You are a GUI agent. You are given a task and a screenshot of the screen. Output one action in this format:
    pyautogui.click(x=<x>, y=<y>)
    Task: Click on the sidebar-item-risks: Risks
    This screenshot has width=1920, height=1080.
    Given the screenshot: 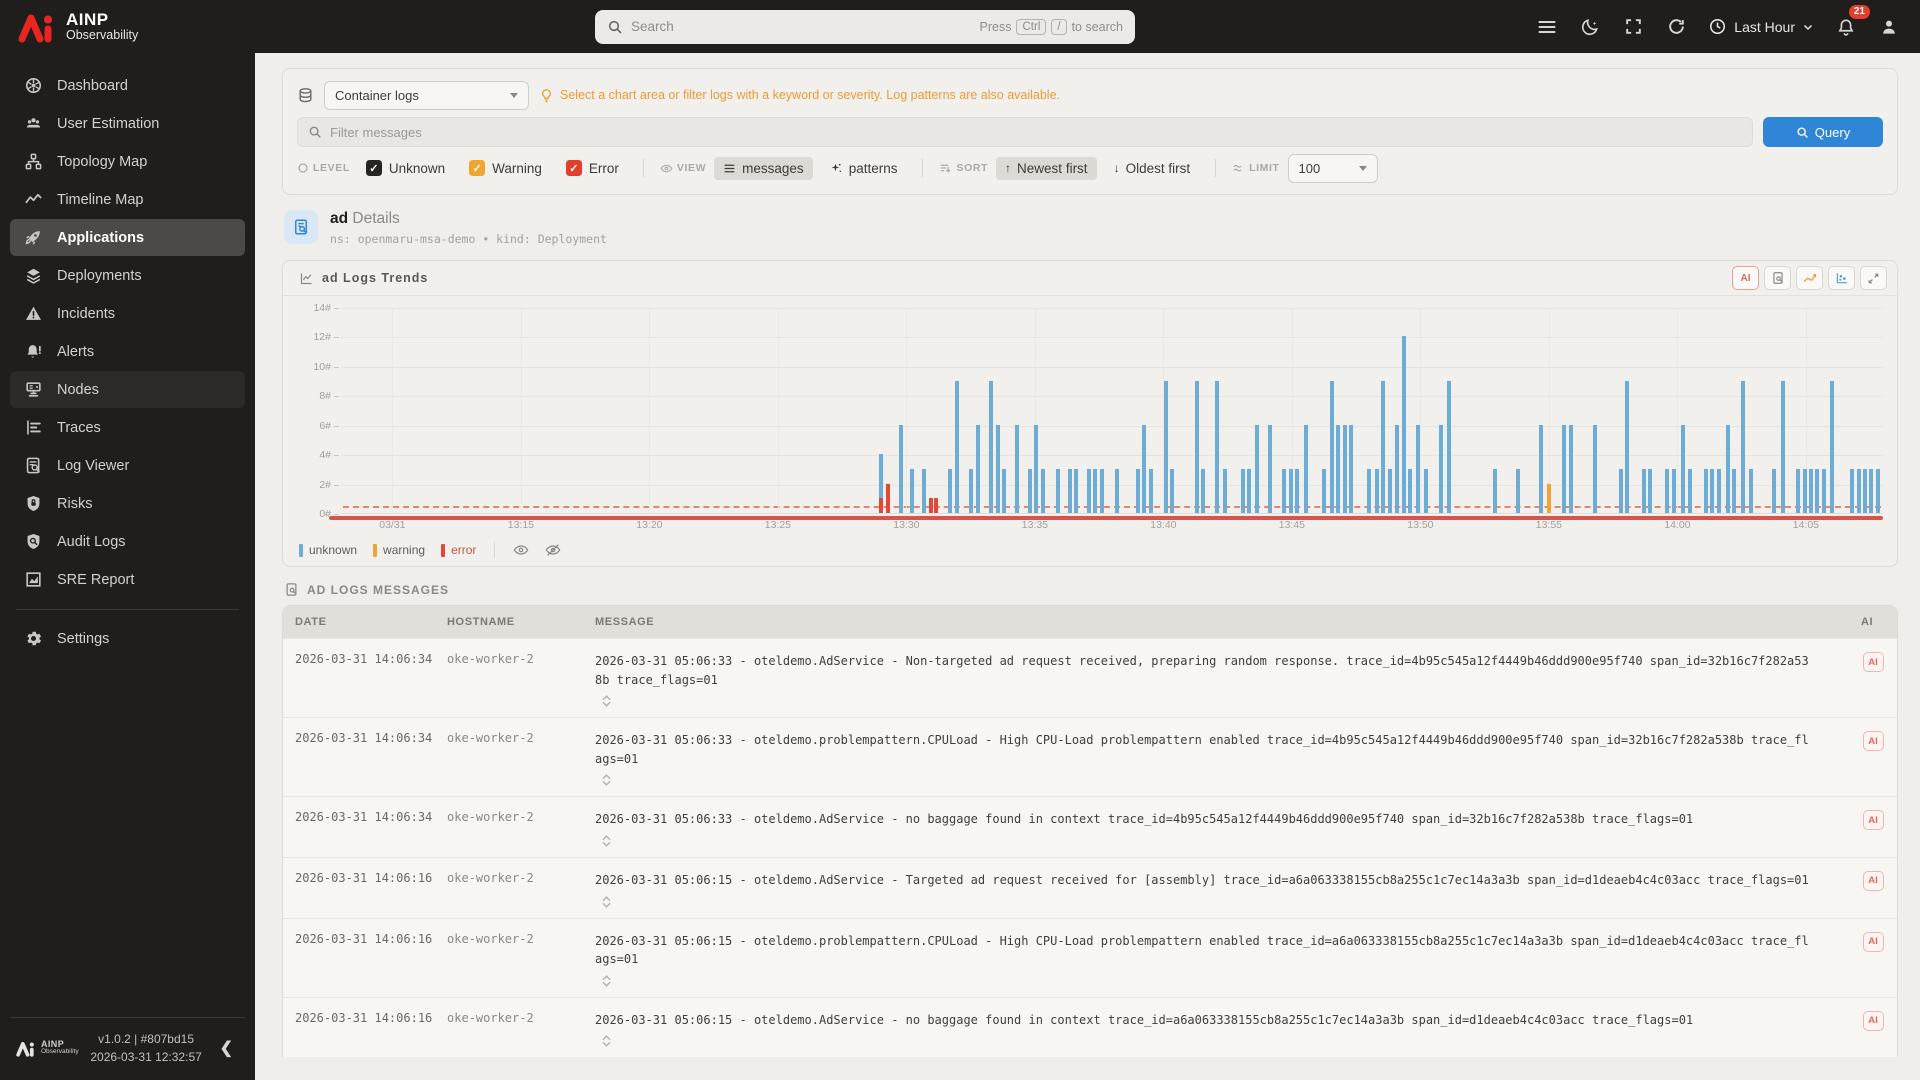 What is the action you would take?
    pyautogui.click(x=127, y=503)
    